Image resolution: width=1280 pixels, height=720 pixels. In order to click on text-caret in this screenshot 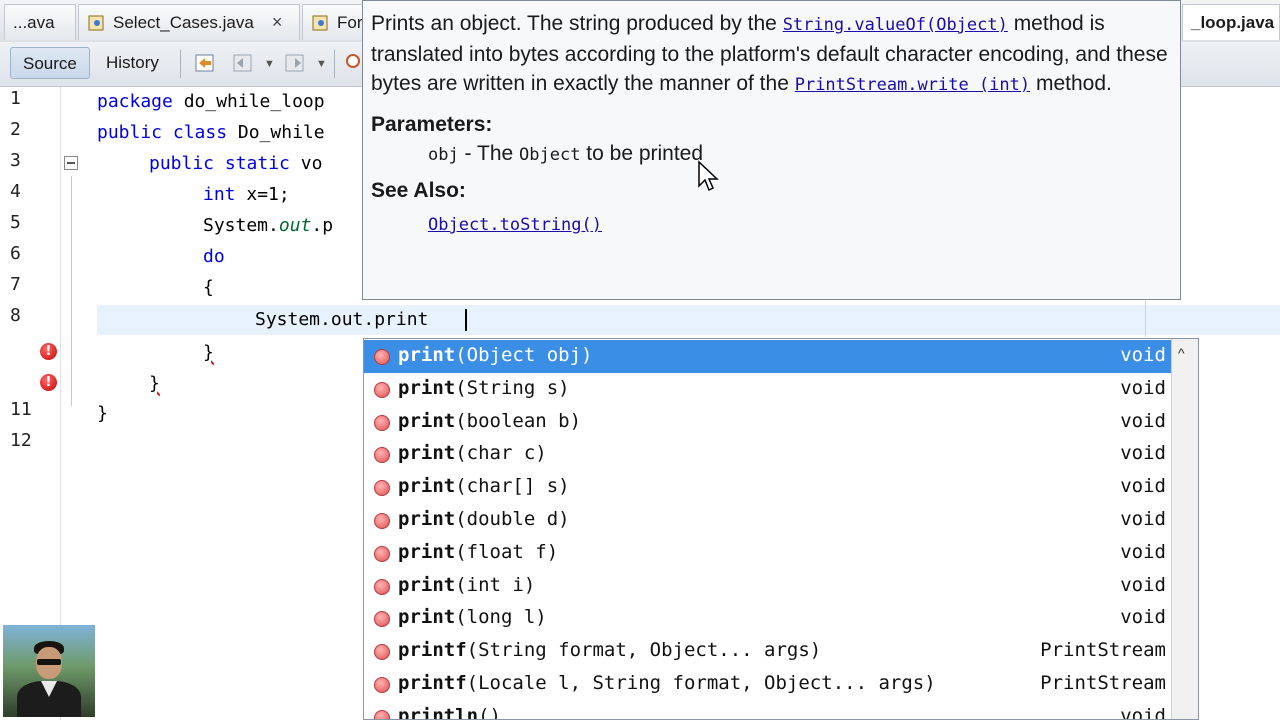, I will do `click(466, 320)`.